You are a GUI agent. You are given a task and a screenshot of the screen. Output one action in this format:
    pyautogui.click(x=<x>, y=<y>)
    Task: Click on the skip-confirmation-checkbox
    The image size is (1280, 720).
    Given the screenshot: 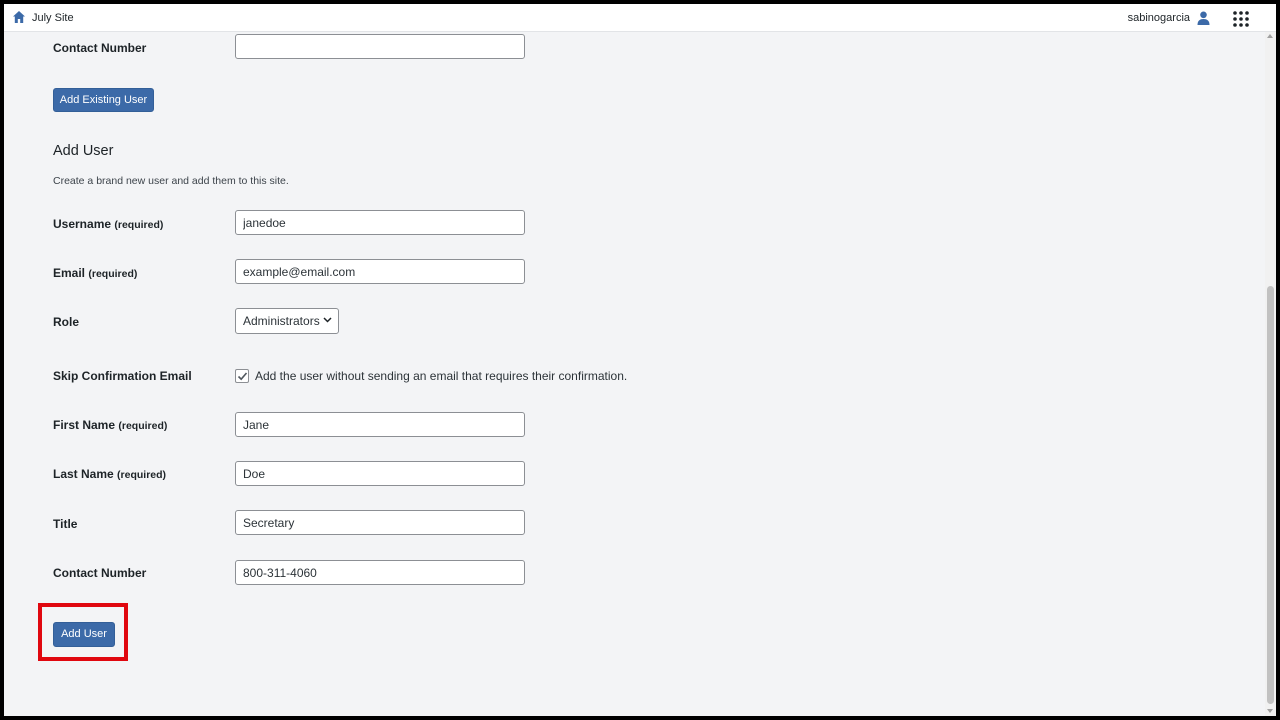 What is the action you would take?
    pyautogui.click(x=242, y=376)
    